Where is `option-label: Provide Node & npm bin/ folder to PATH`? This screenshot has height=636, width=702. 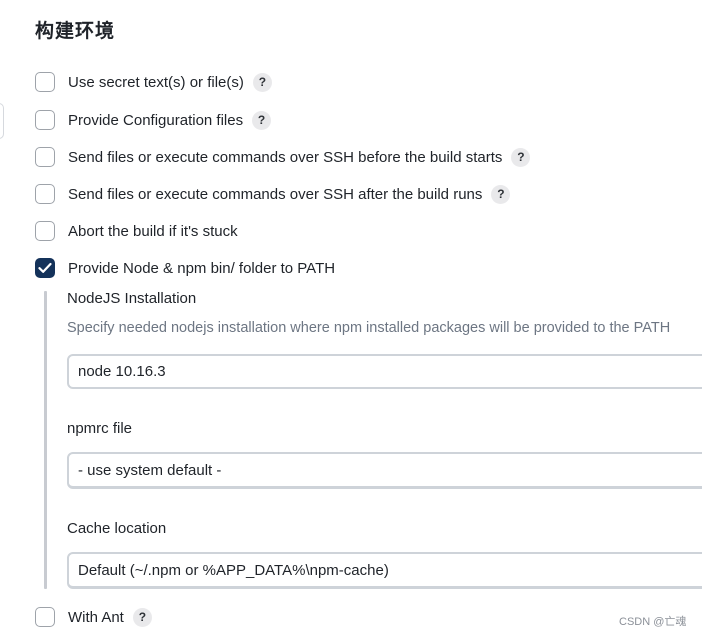 option-label: Provide Node & npm bin/ folder to PATH is located at coordinates (202, 268).